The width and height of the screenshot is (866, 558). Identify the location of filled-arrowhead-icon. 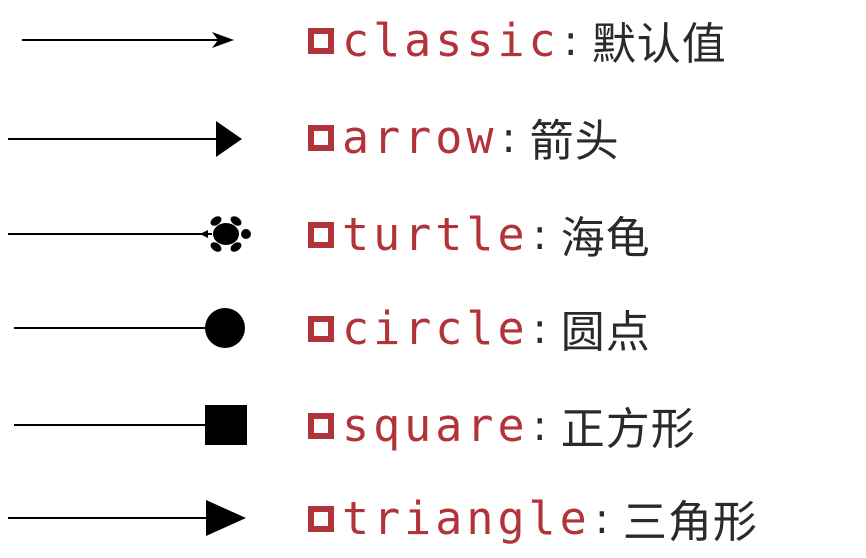
(229, 139).